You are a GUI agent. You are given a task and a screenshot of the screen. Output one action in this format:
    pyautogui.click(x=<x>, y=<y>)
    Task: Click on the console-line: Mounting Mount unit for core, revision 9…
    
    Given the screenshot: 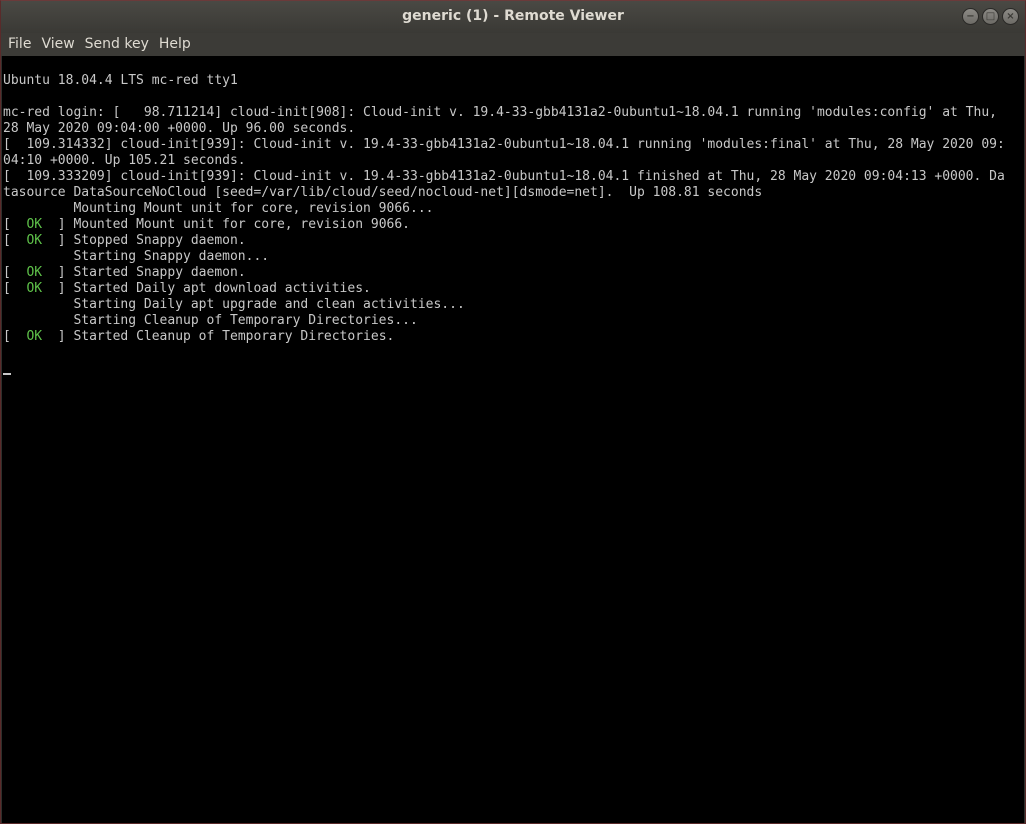 What is the action you would take?
    pyautogui.click(x=504, y=209)
    